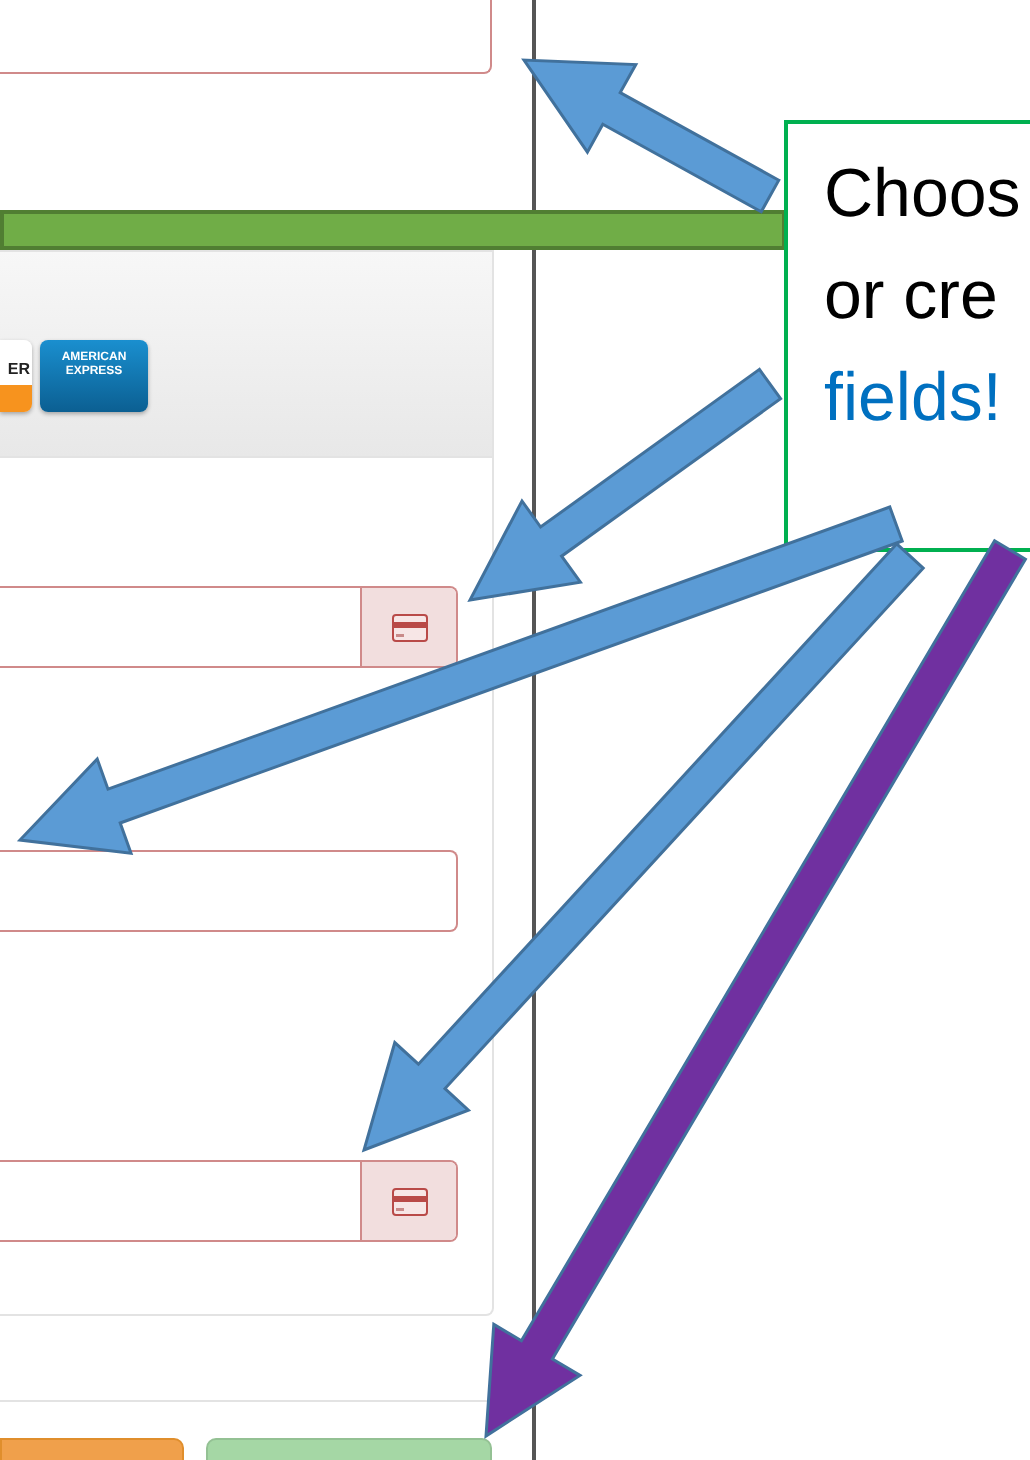 The height and width of the screenshot is (1460, 1030). I want to click on callout-text: or cre, so click(912, 297).